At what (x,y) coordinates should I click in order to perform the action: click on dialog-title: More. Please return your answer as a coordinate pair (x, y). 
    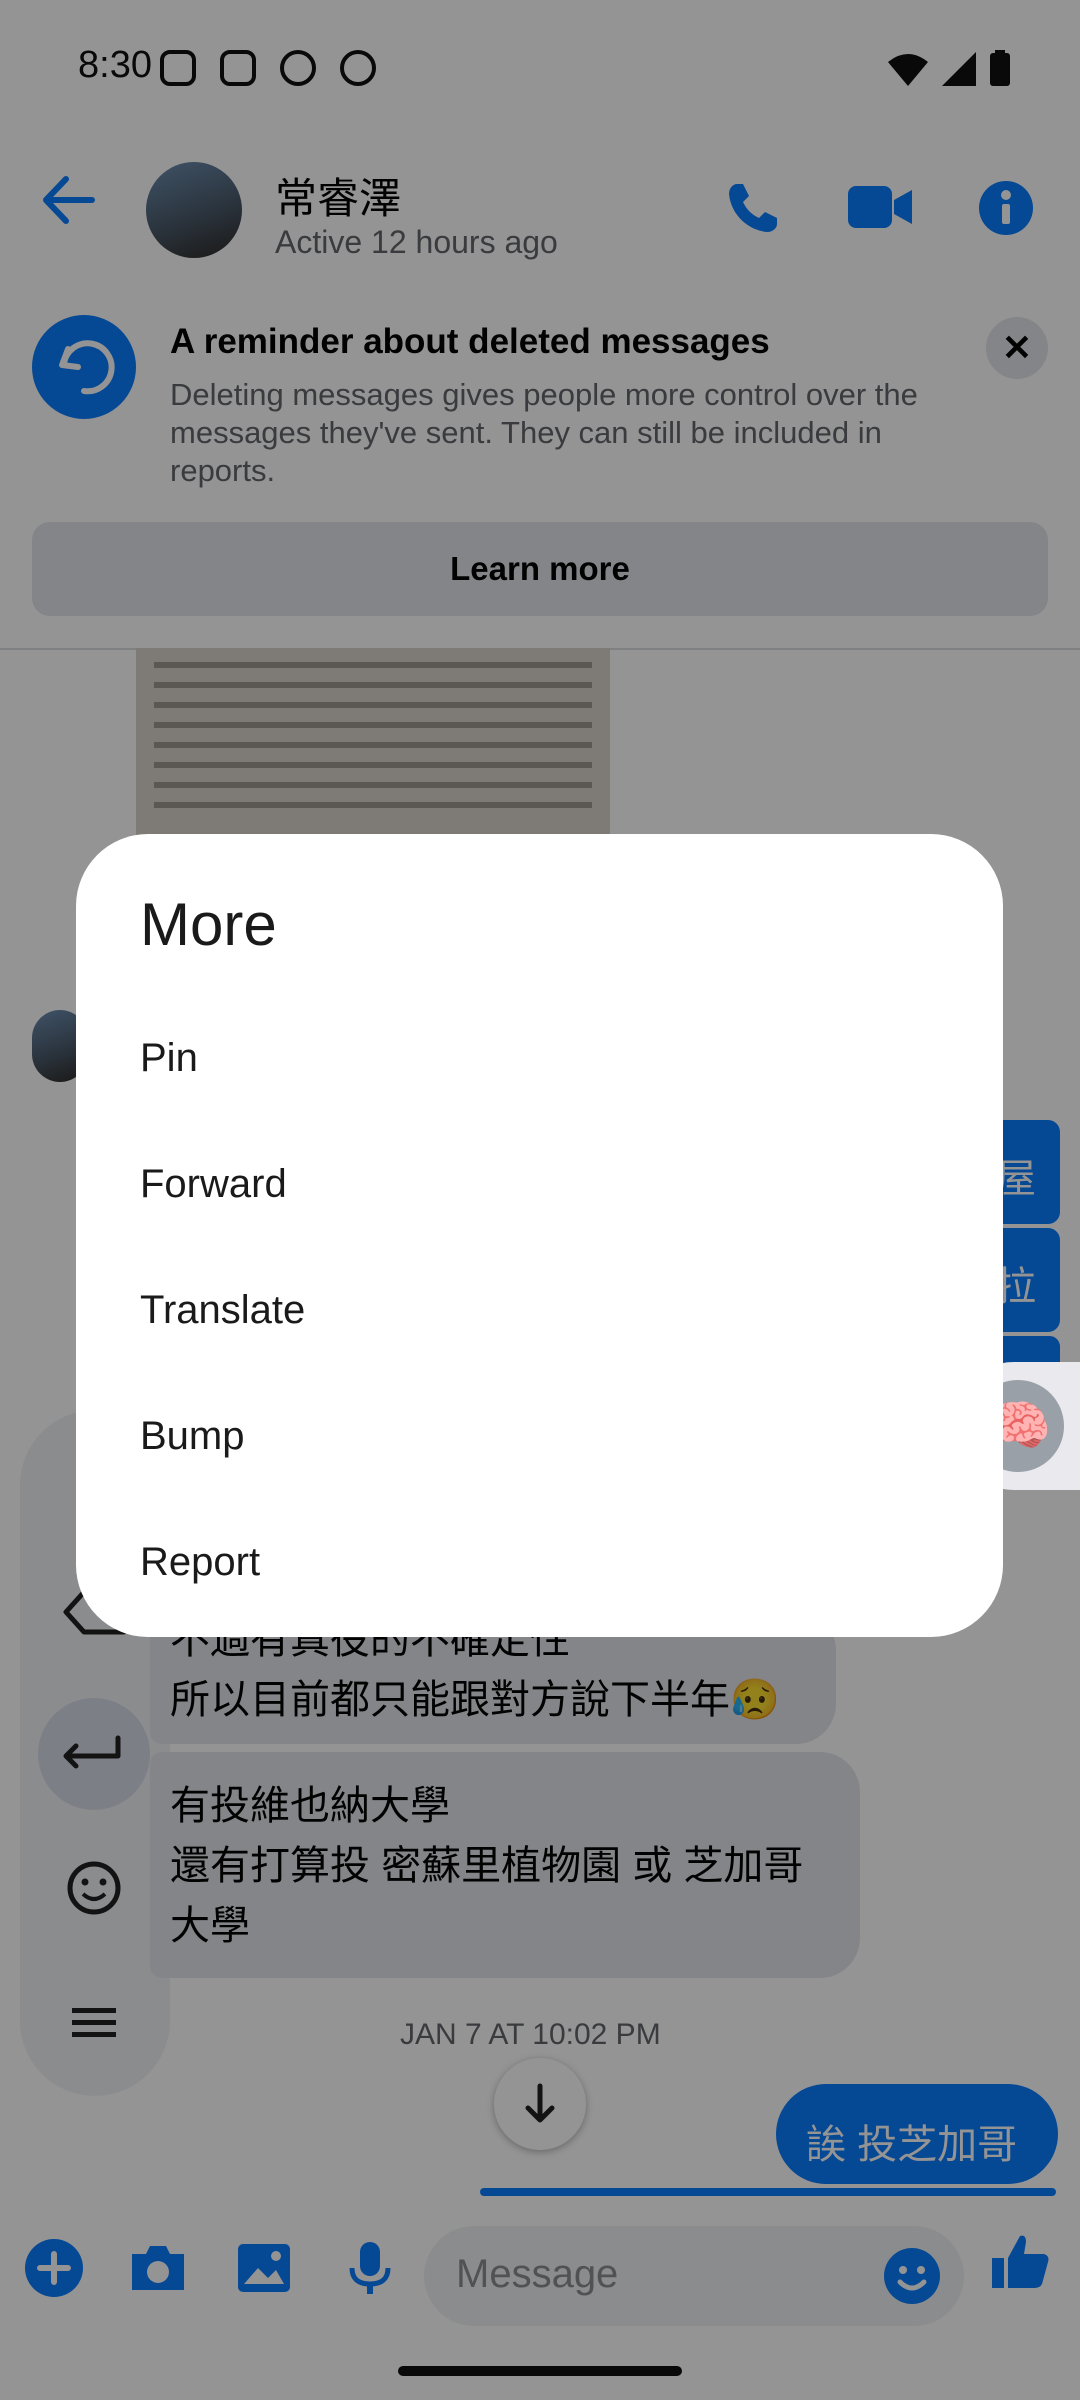
    Looking at the image, I should click on (208, 924).